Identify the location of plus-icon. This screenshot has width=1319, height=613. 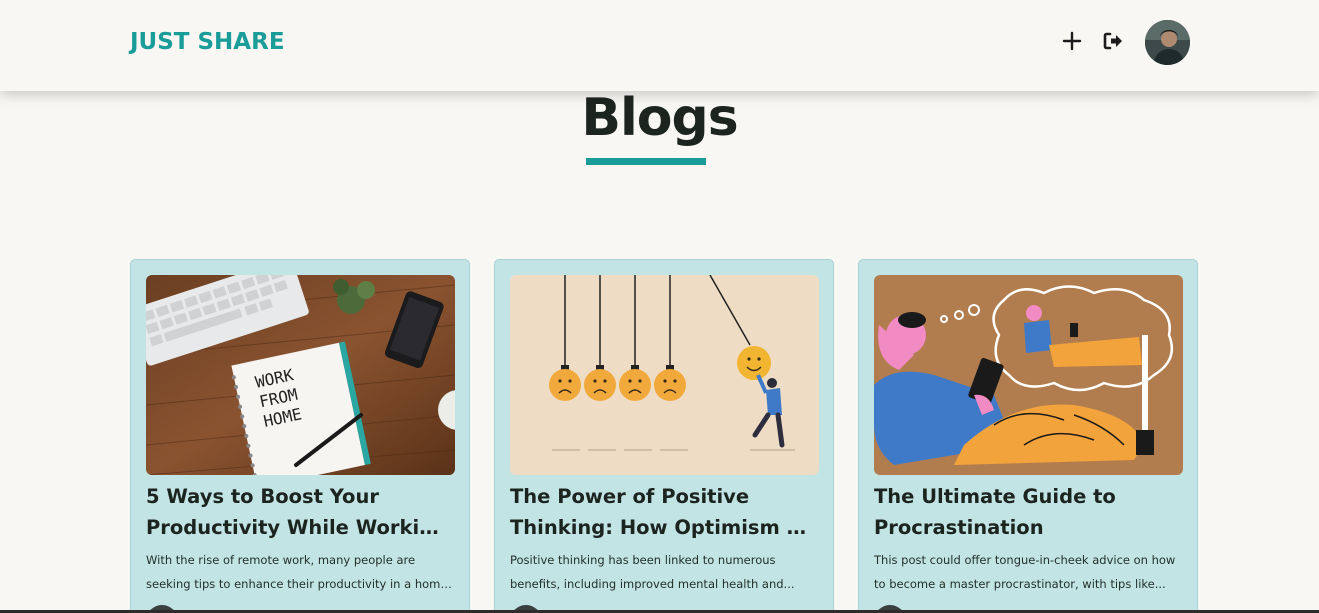
(1072, 41).